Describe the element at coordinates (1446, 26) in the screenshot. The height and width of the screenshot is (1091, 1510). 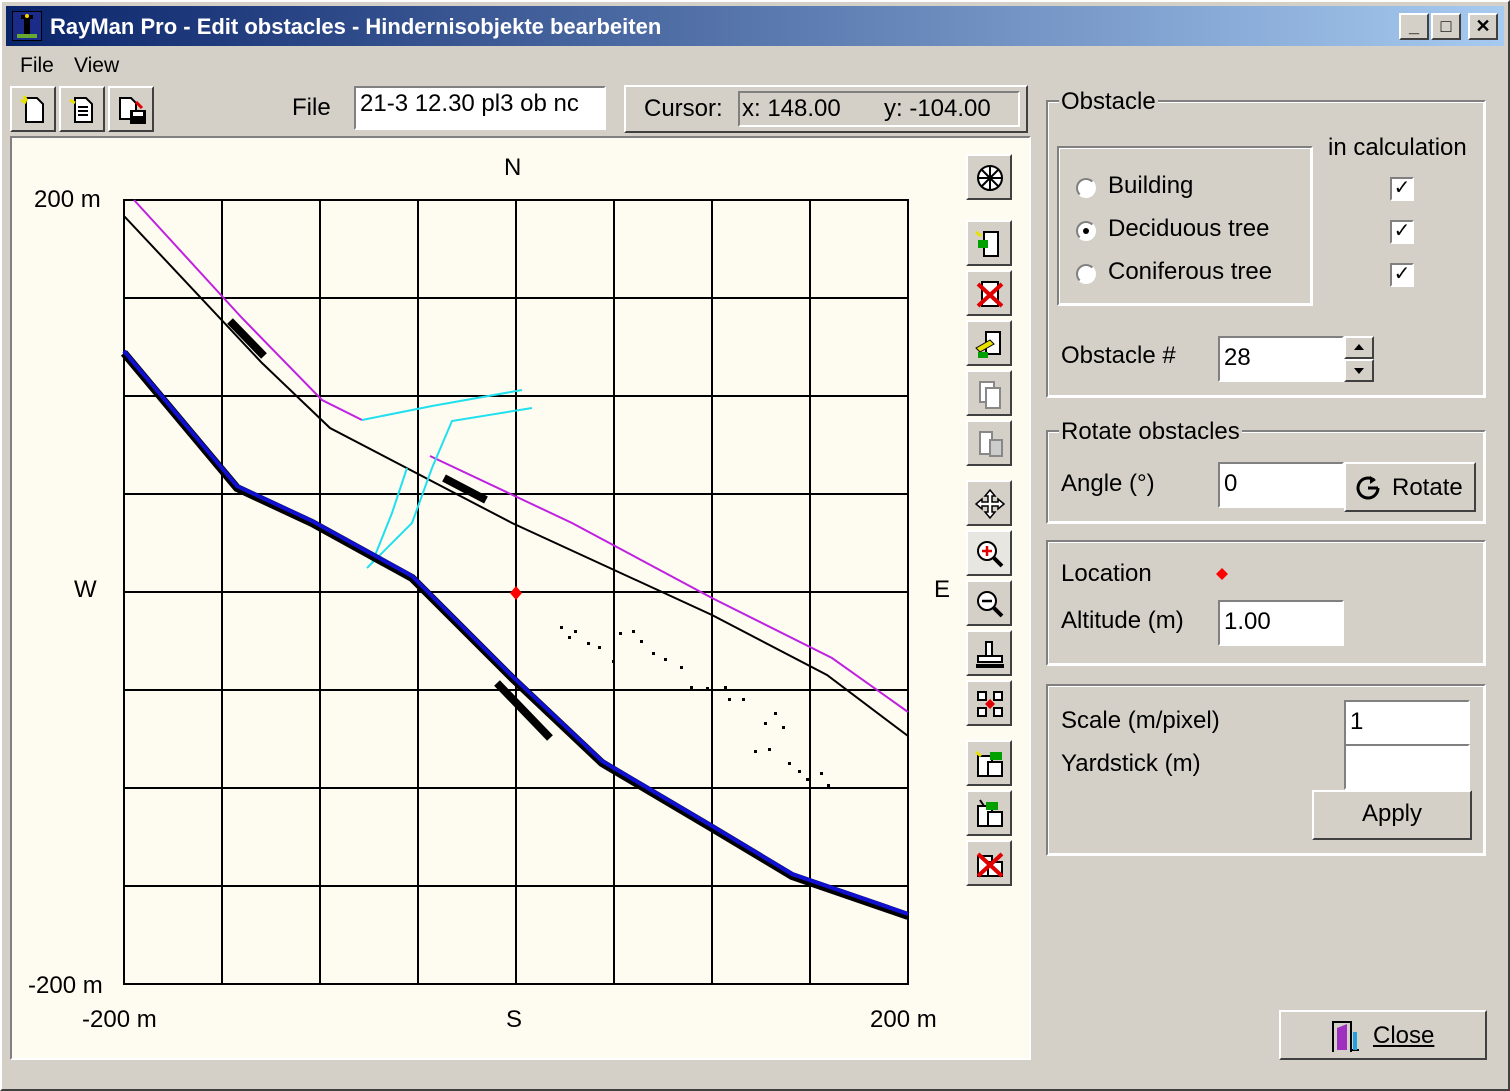
I see `maximize-button: □` at that location.